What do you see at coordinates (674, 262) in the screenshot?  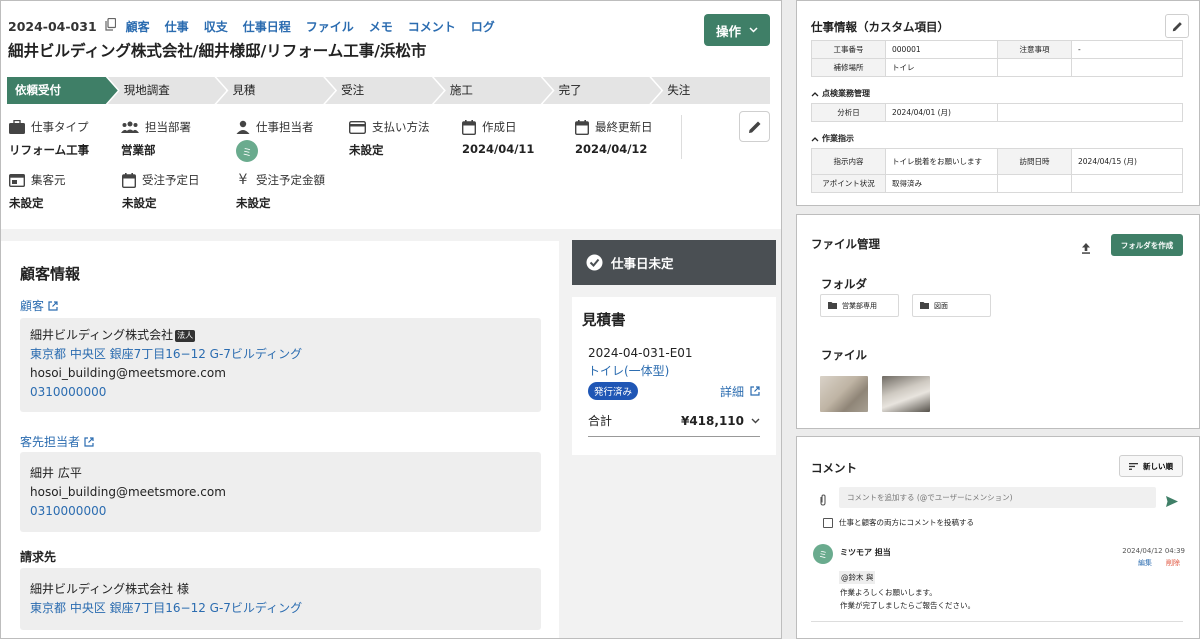 I see `schedule-status-bar: 仕事日未定` at bounding box center [674, 262].